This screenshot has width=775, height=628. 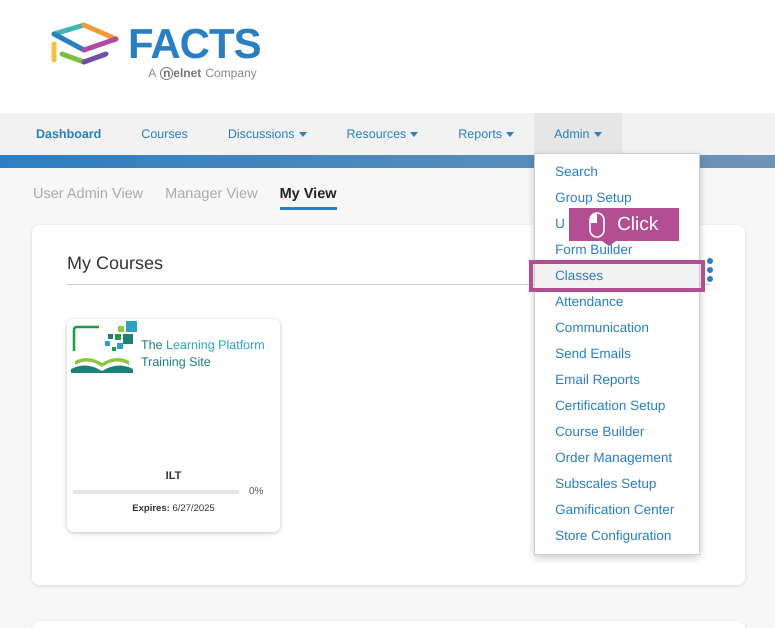 What do you see at coordinates (194, 44) in the screenshot?
I see `brand-name: FACTS` at bounding box center [194, 44].